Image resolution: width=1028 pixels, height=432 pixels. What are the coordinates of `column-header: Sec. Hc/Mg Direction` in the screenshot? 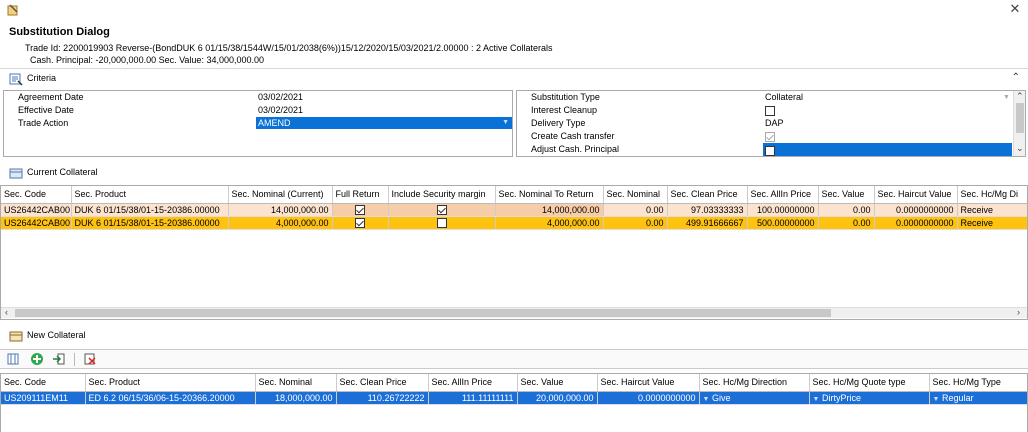 It's located at (754, 383).